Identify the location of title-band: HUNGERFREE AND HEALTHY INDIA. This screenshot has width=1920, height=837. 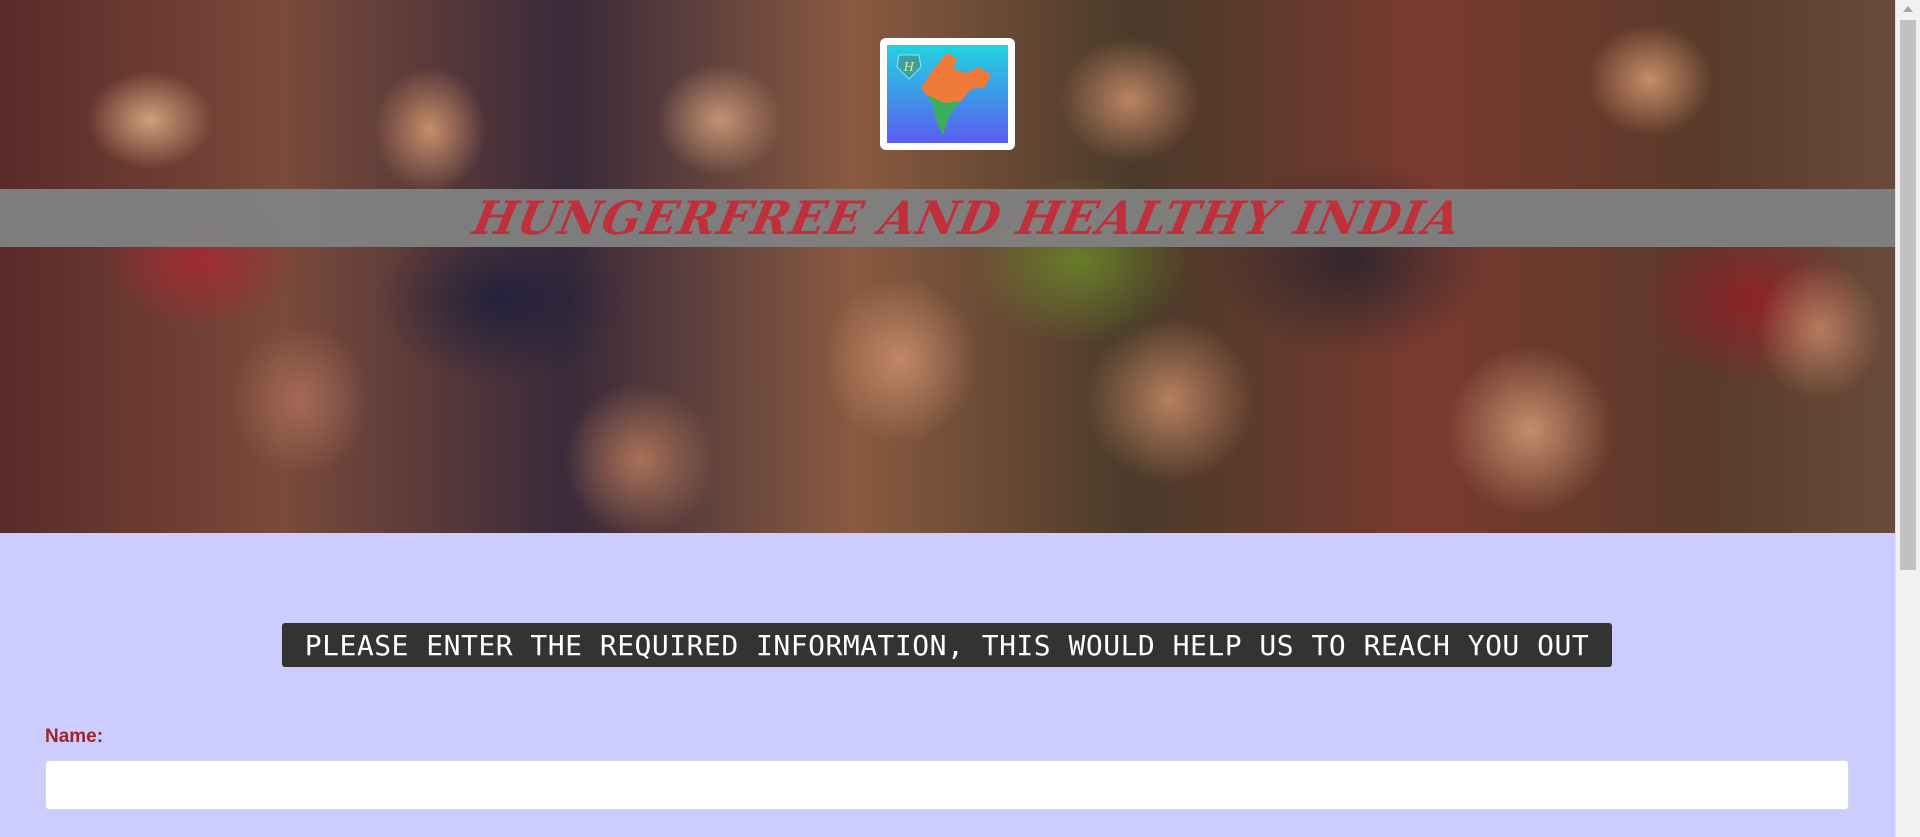
(947, 218).